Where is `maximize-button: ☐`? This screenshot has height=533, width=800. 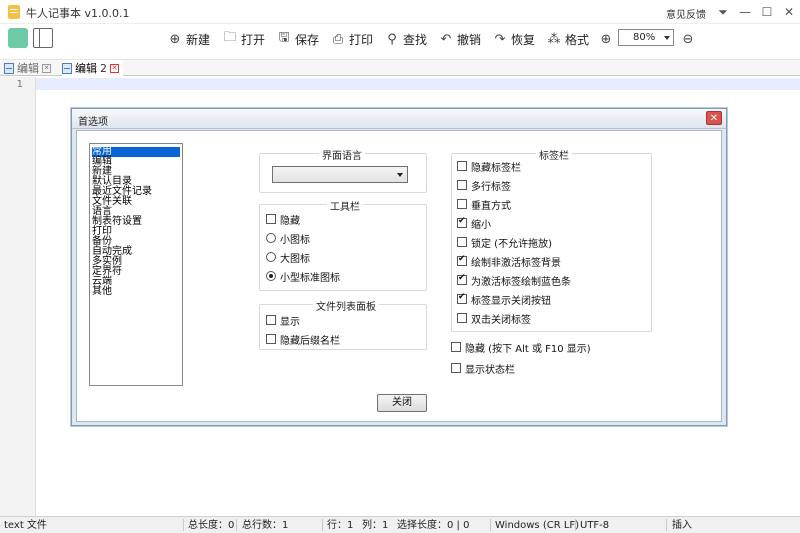
maximize-button: ☐ is located at coordinates (767, 12).